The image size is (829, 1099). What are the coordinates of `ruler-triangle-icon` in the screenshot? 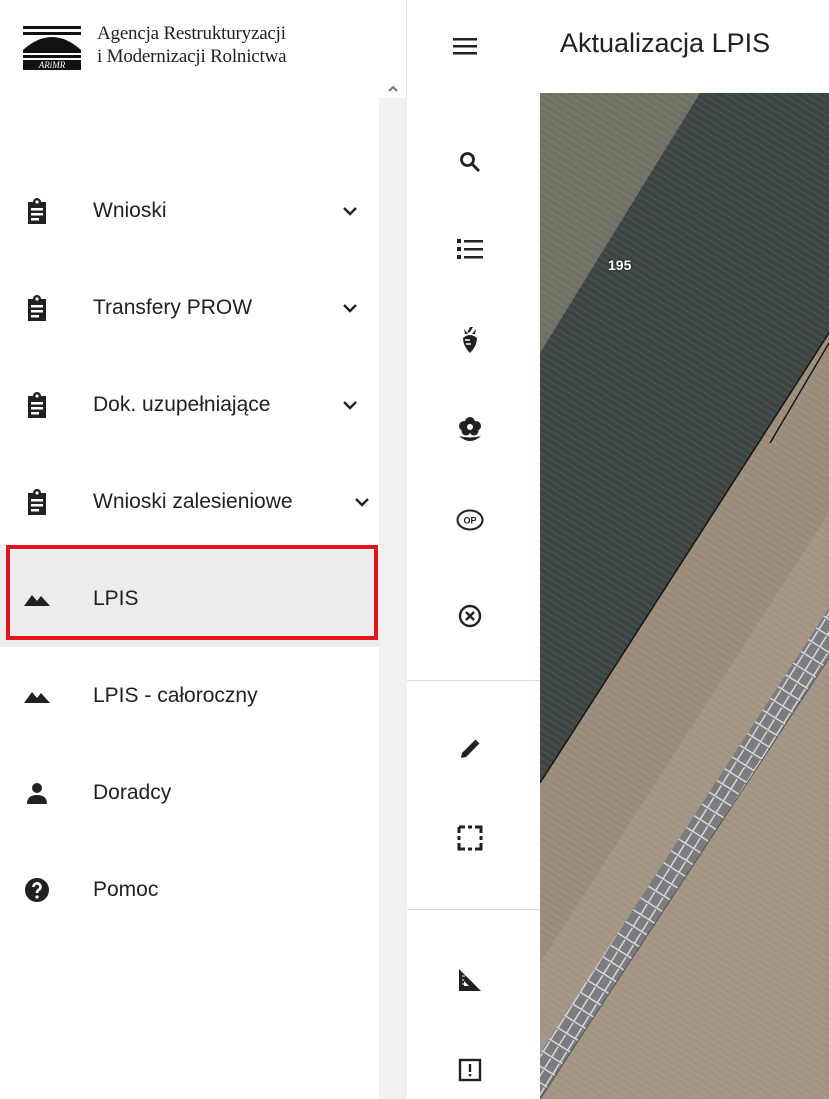 It's located at (470, 980).